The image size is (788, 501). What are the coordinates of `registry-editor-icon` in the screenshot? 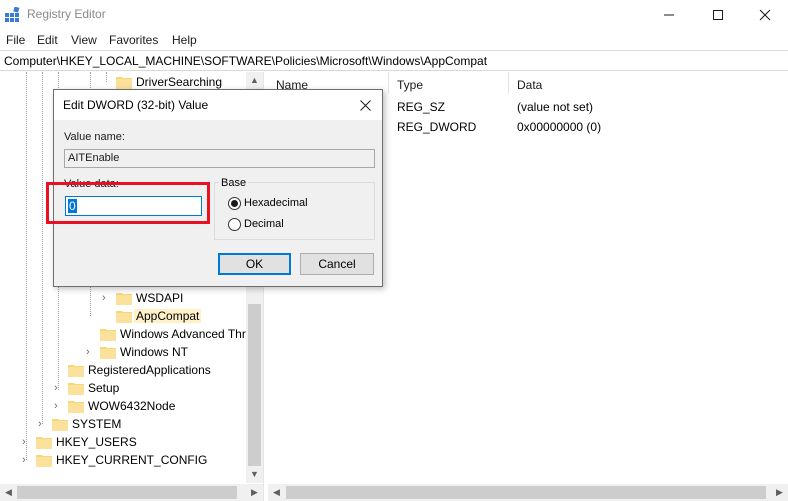 It's located at (13, 14).